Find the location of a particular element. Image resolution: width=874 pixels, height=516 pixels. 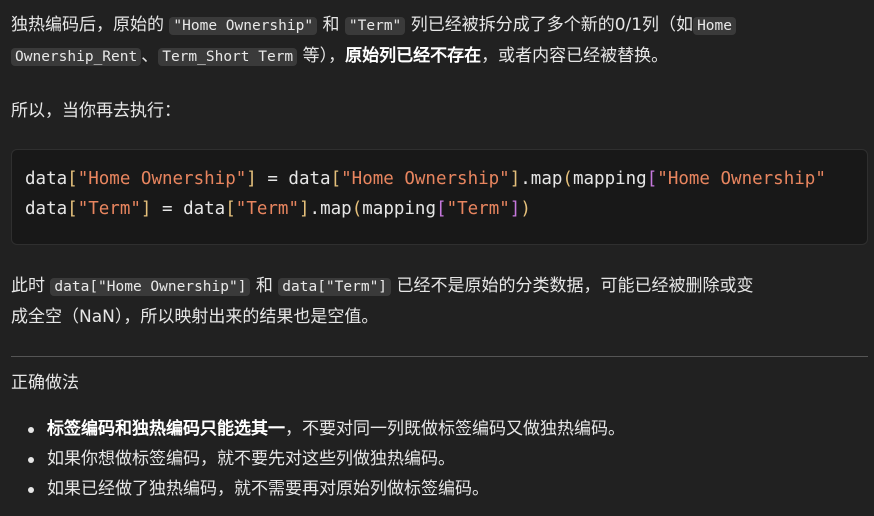

bold-text: 原始列已经不存在 is located at coordinates (413, 56).